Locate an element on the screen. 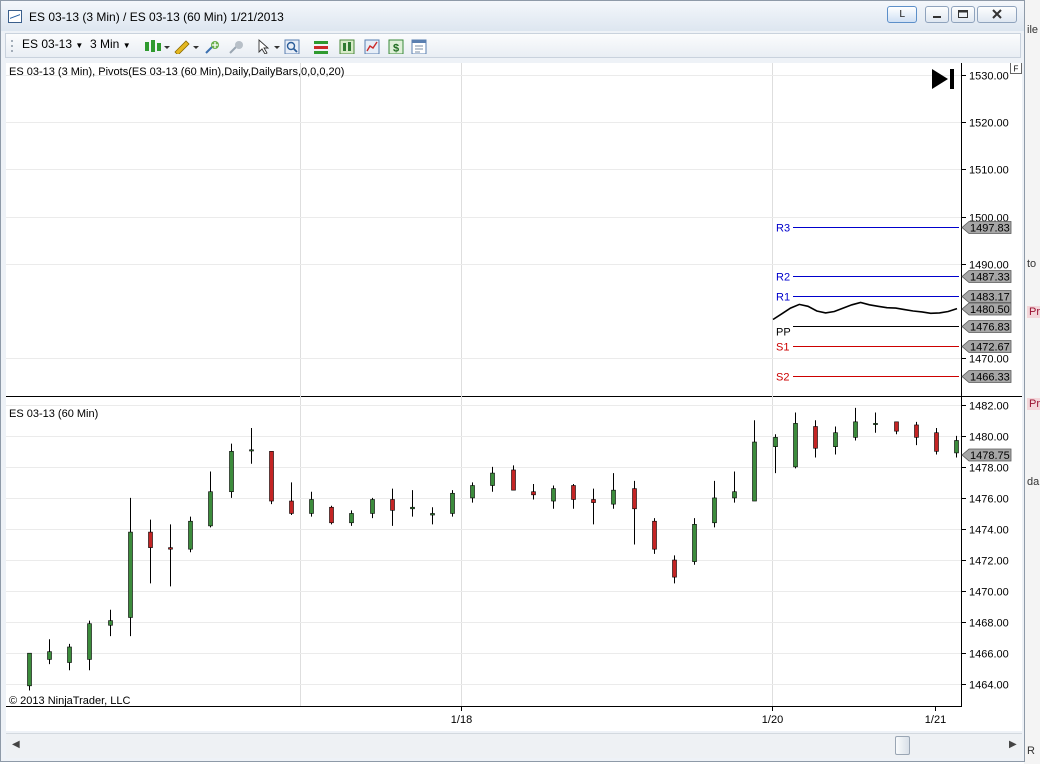 The image size is (1040, 764). price-tag-label: 1497.83 is located at coordinates (990, 229).